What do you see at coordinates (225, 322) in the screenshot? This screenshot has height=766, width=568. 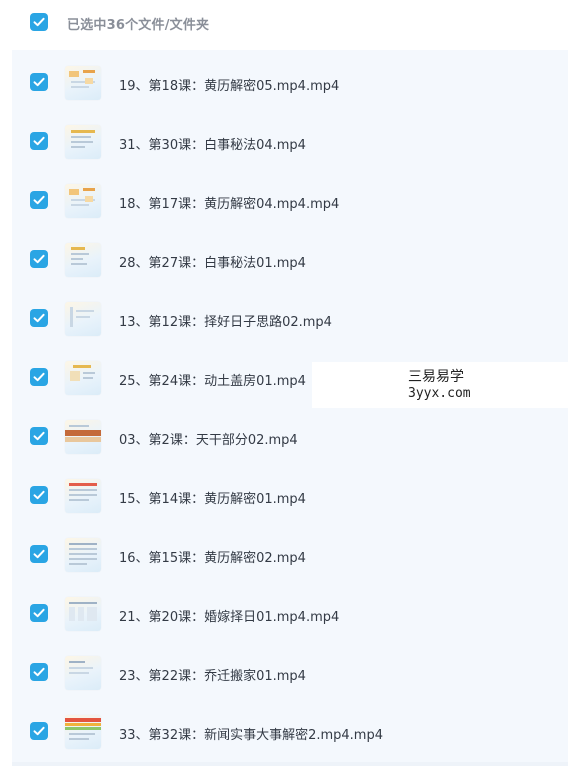 I see `file-name: 13、第12课：择好日子思路02.mp4` at bounding box center [225, 322].